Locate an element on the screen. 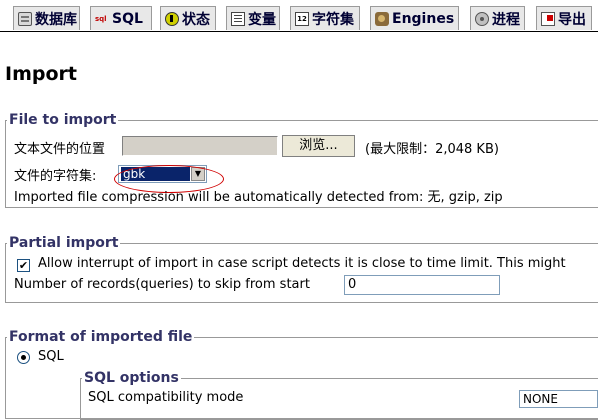 This screenshot has width=598, height=420. database-icon is located at coordinates (25, 18).